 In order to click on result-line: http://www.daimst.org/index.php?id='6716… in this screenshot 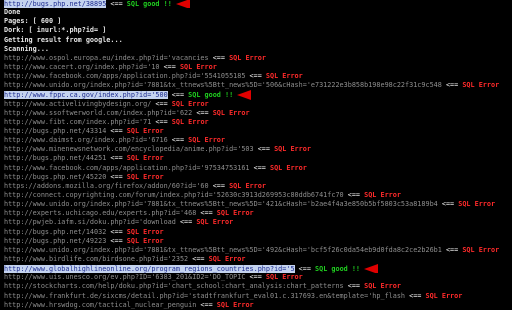, I will do `click(258, 140)`.